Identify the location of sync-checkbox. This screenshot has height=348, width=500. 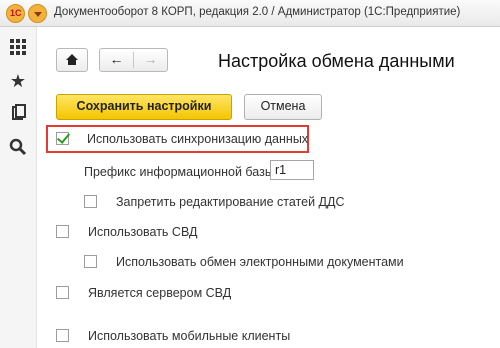
(62, 138).